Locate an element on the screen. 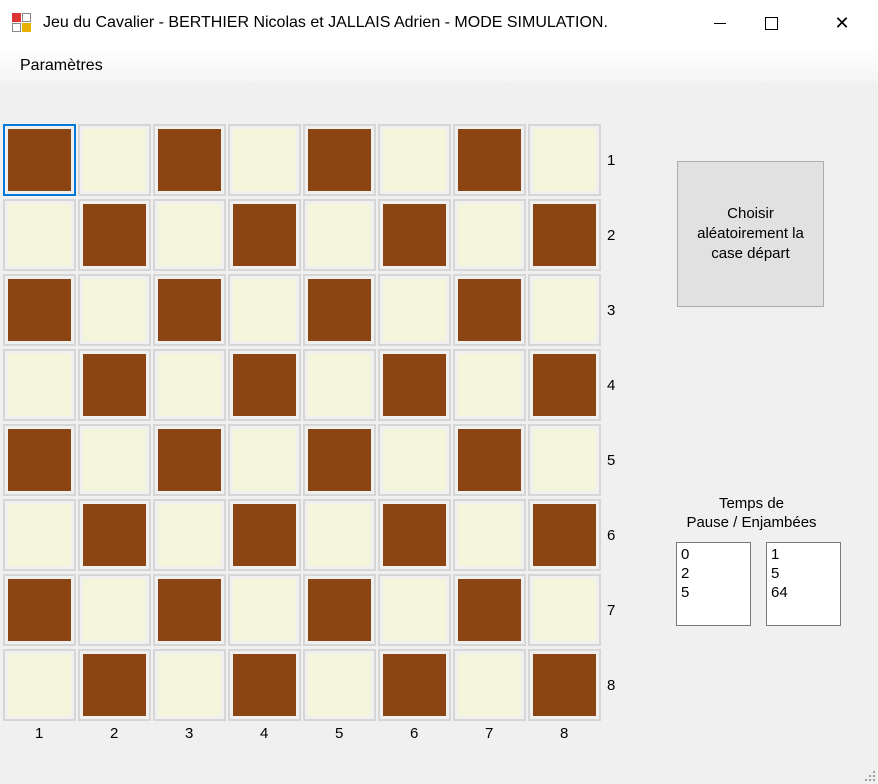 Image resolution: width=878 pixels, height=784 pixels. board-cell-r4-c7 is located at coordinates (489, 385).